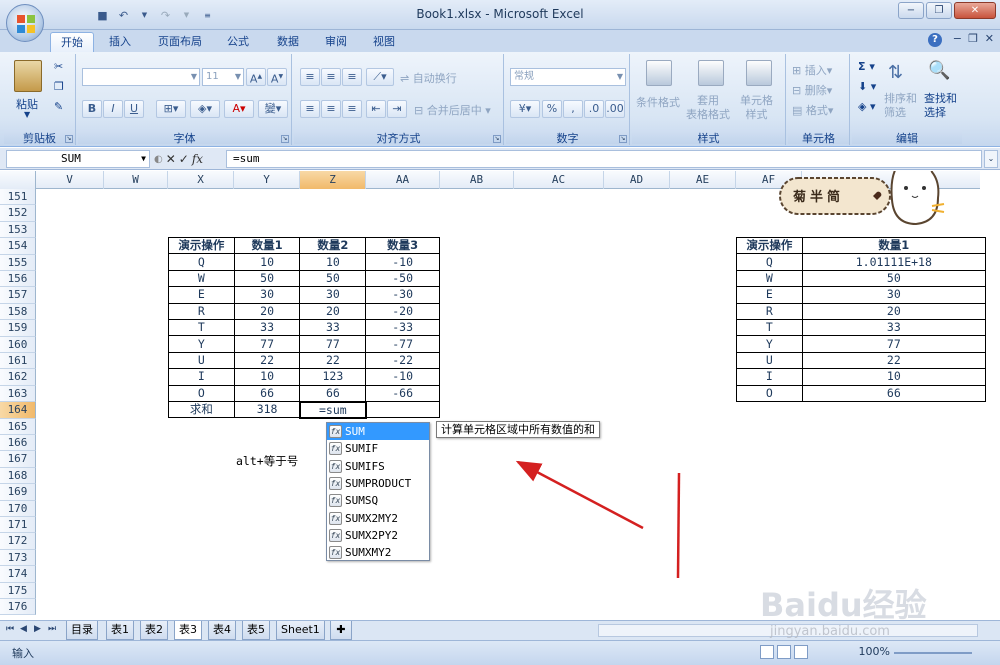 This screenshot has width=1000, height=665. I want to click on autocomplete-item: fx SUMPRODUCT, so click(378, 483).